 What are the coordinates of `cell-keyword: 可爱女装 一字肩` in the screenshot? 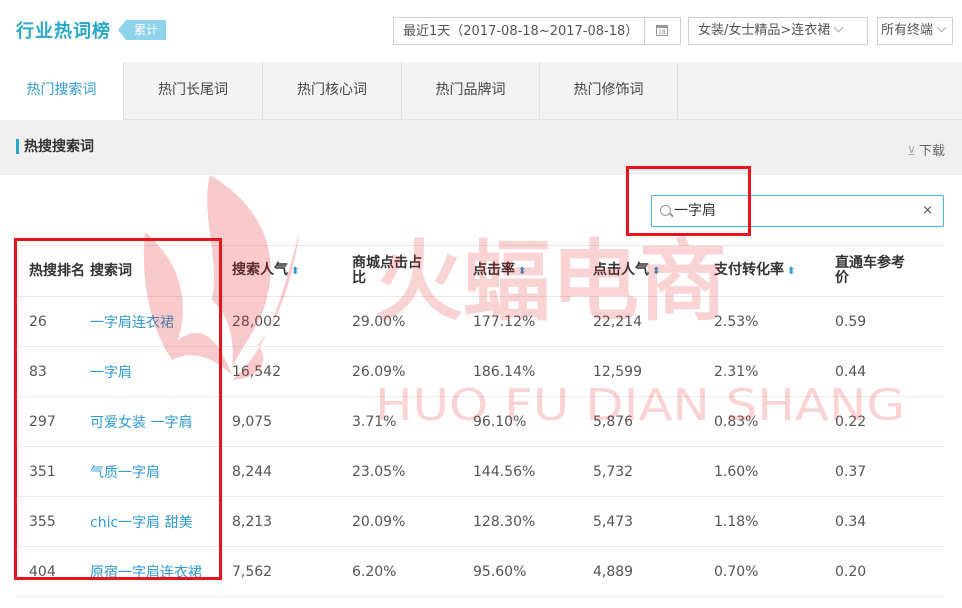 It's located at (161, 421).